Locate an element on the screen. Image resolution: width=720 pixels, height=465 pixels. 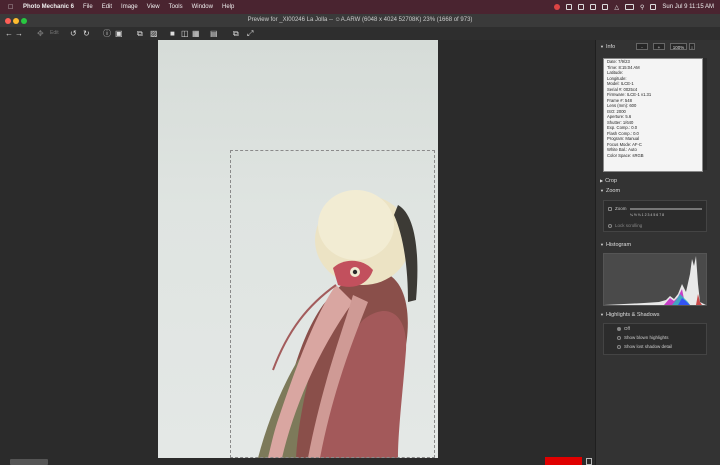
zoom-section-header: ▼ Zoom is located at coordinates (610, 191).